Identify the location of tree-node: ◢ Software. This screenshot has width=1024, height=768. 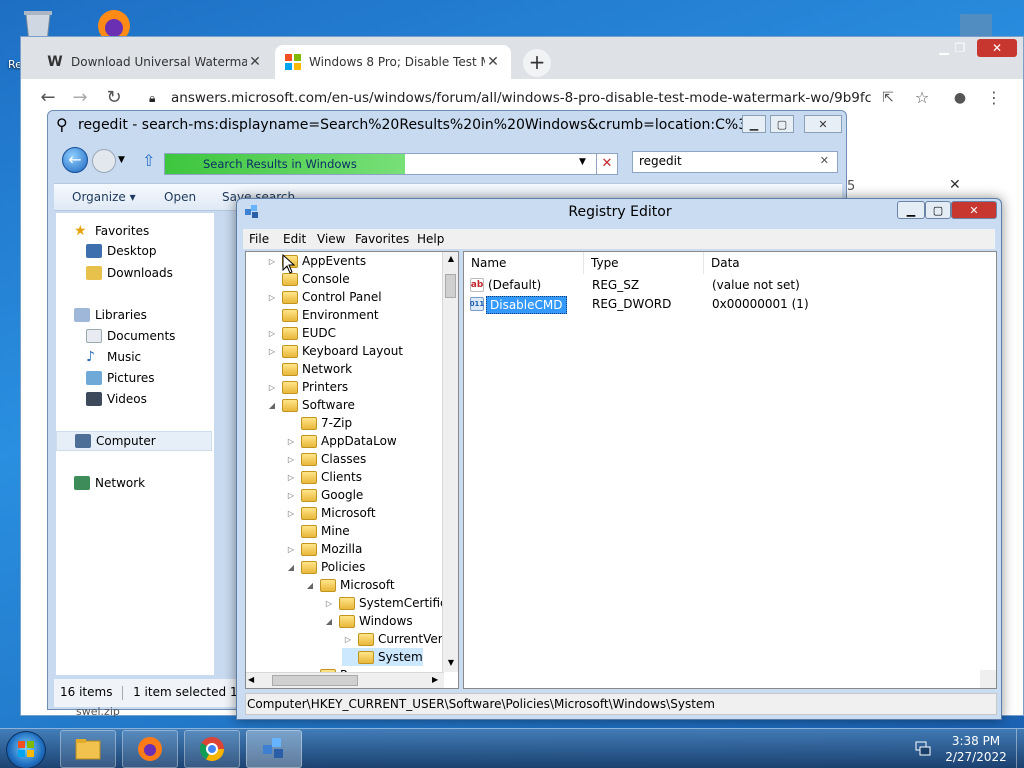
(310, 405).